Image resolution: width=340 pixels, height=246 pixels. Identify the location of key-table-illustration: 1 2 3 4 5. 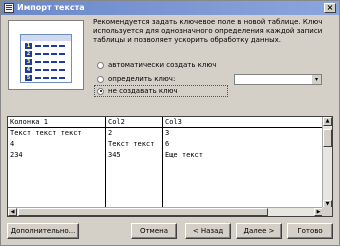
(46, 55).